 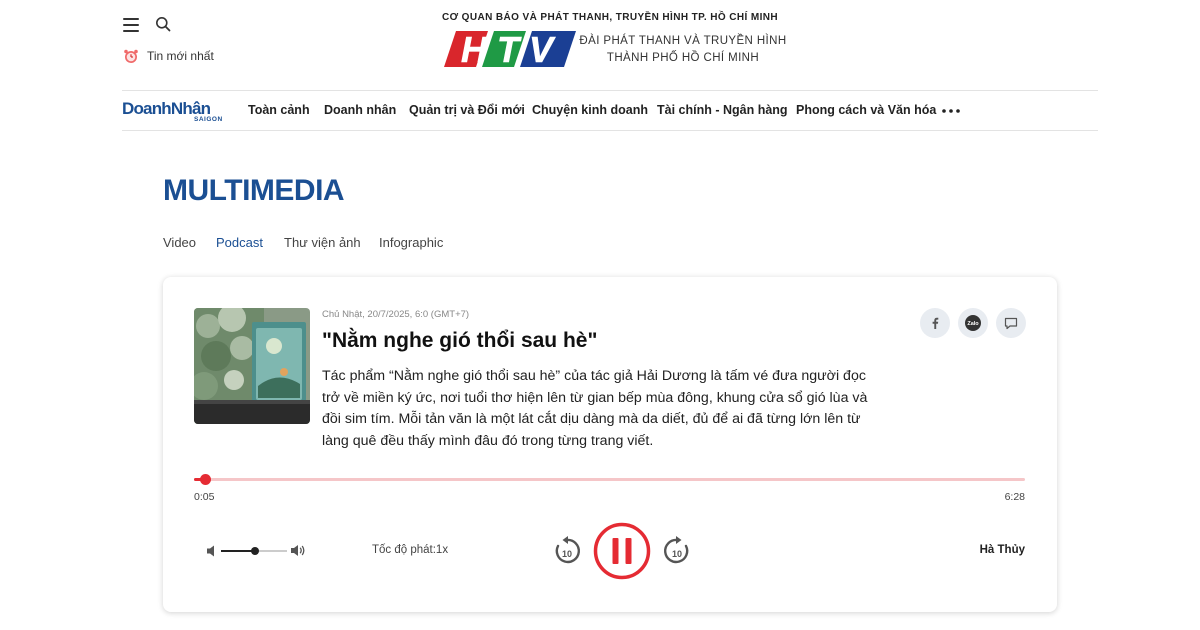 What do you see at coordinates (176, 111) in the screenshot?
I see `doanhnhan-saigon-logo: DoanhNhân SAIGON` at bounding box center [176, 111].